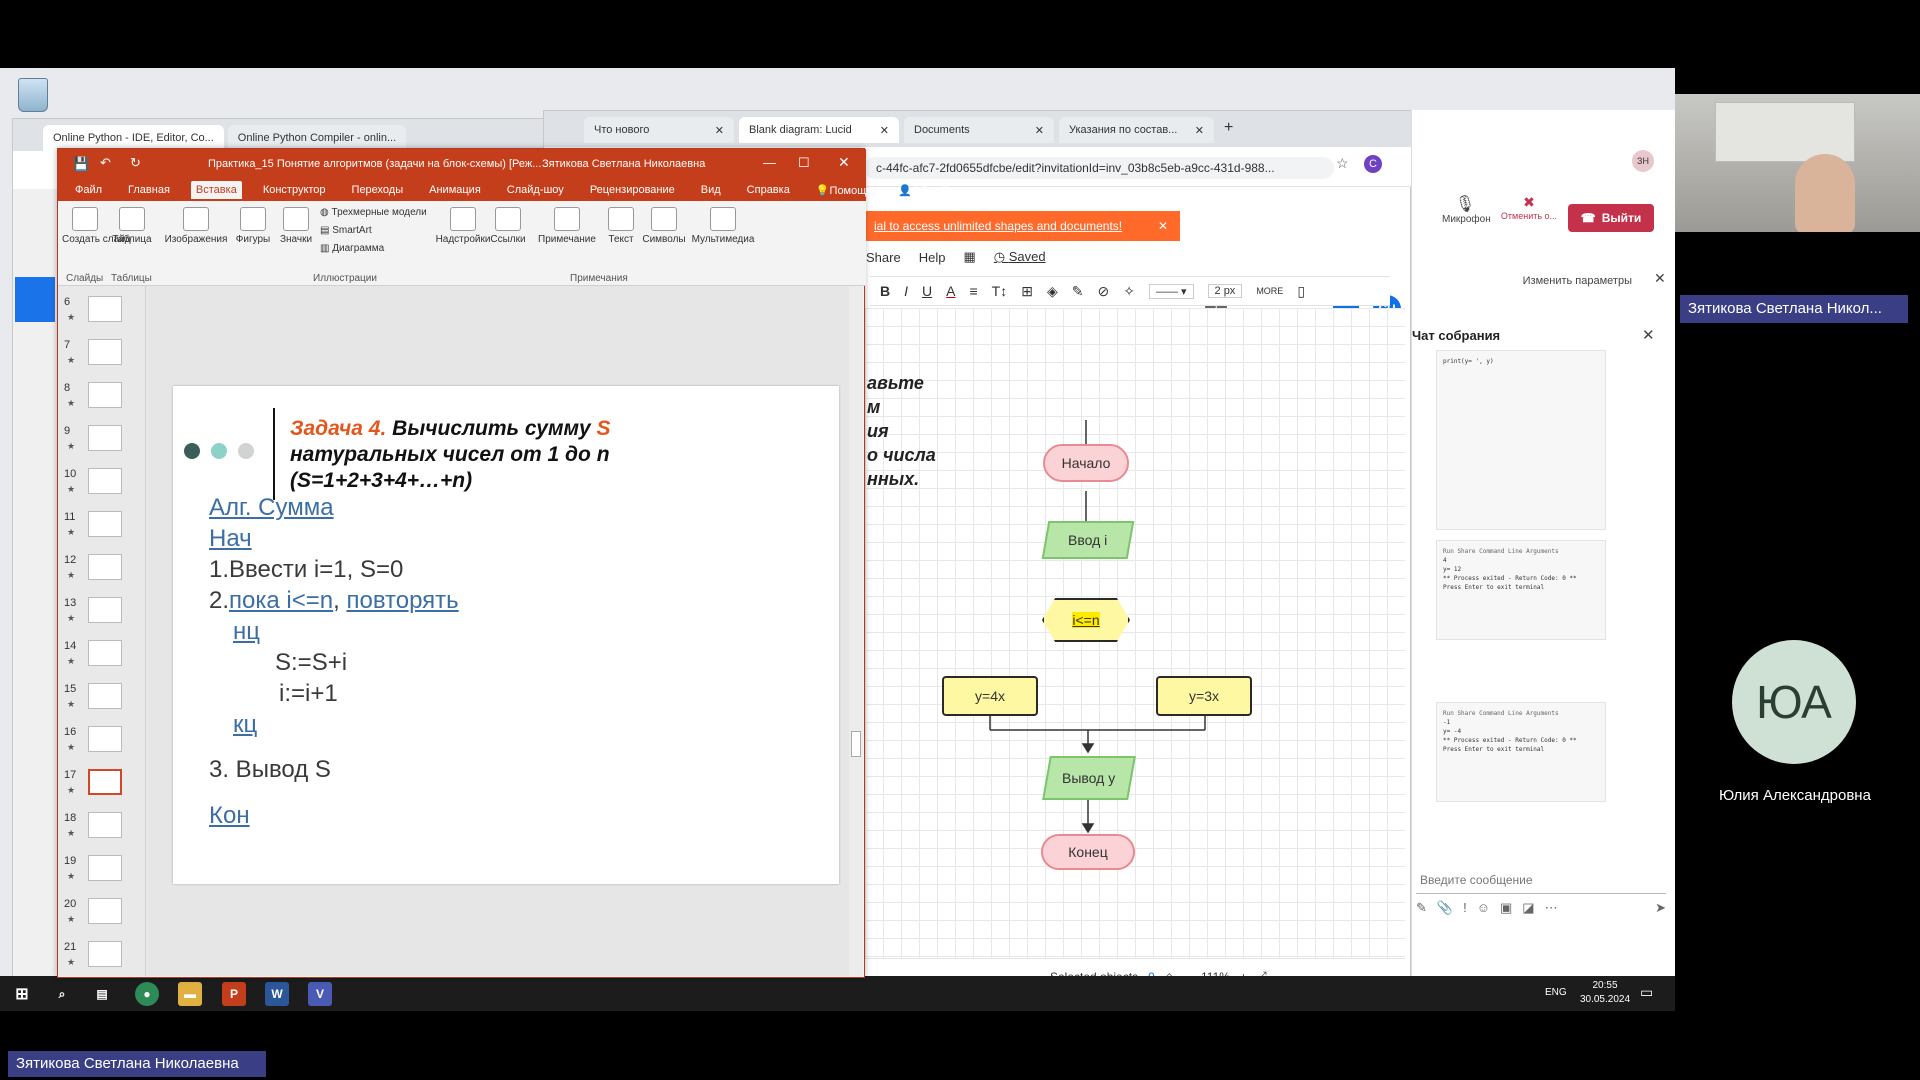 Image resolution: width=1920 pixels, height=1080 pixels. What do you see at coordinates (1136, 130) in the screenshot?
I see `tab-instructions: Указания по состав... ✕` at bounding box center [1136, 130].